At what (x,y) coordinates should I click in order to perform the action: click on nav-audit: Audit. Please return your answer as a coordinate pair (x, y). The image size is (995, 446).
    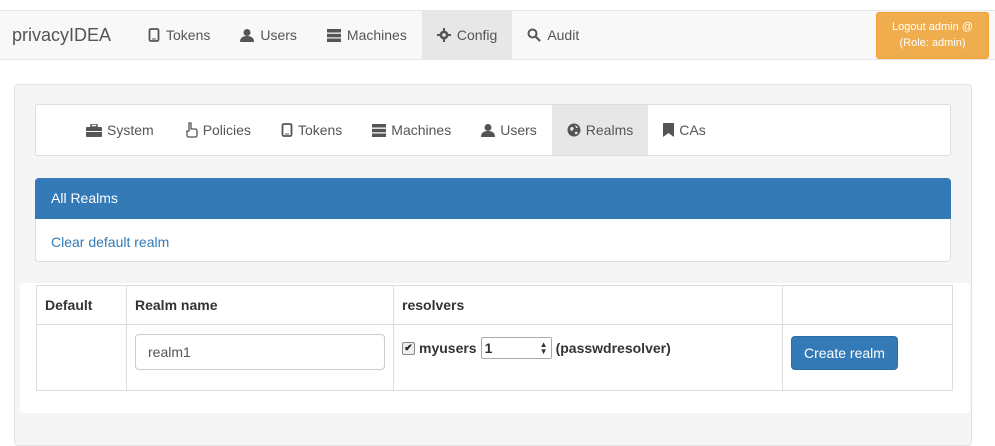
    Looking at the image, I should click on (553, 35).